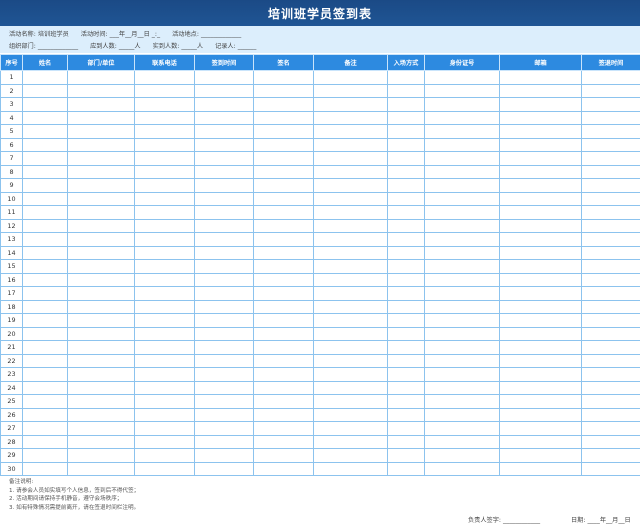  What do you see at coordinates (608, 520) in the screenshot?
I see `date-line: ____年__月__日` at bounding box center [608, 520].